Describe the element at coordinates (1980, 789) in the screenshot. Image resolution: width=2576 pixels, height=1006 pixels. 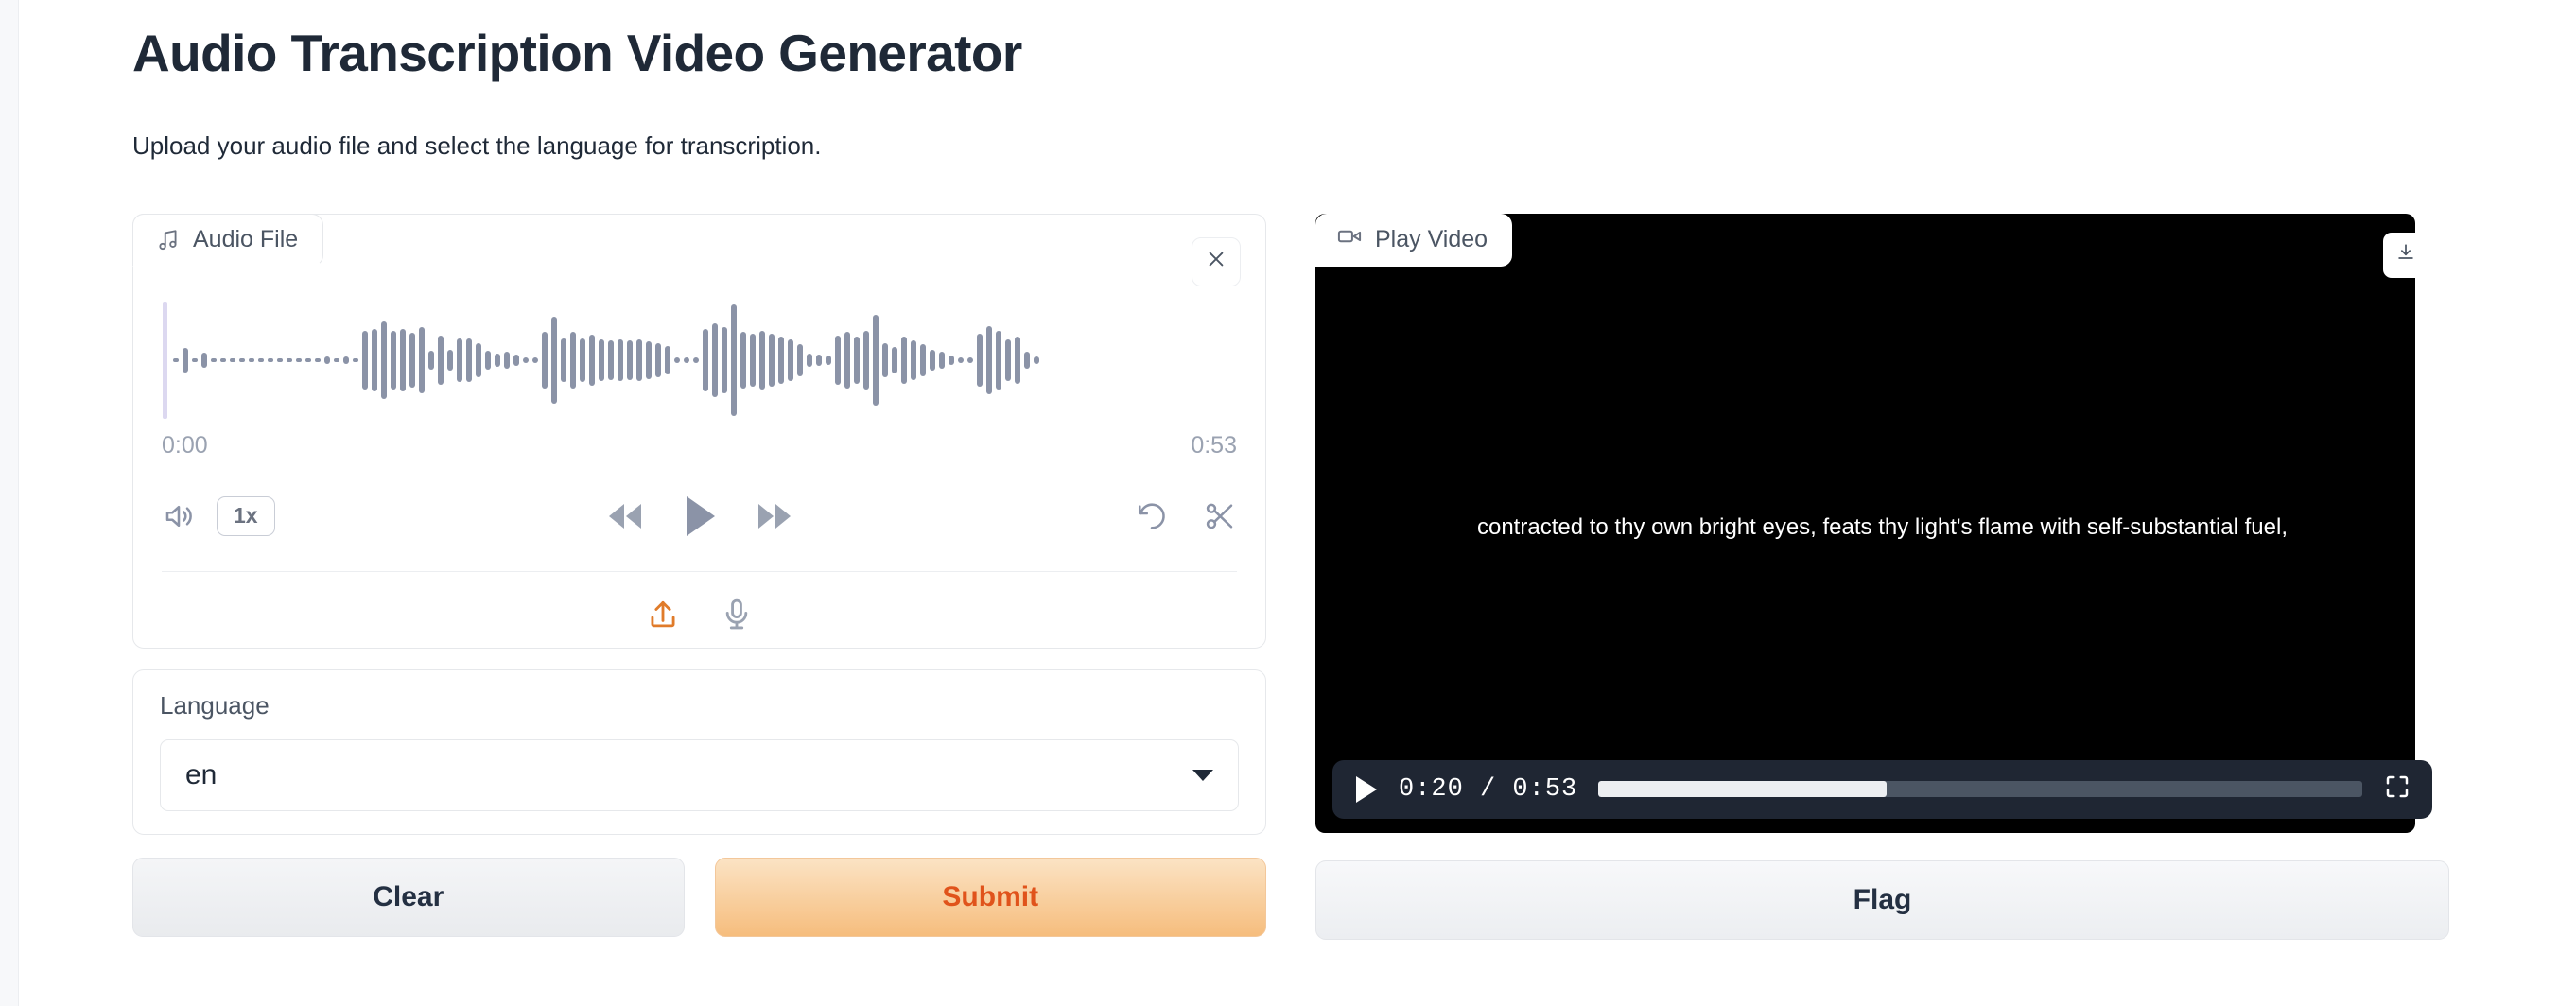
I see `video-progress-bar` at that location.